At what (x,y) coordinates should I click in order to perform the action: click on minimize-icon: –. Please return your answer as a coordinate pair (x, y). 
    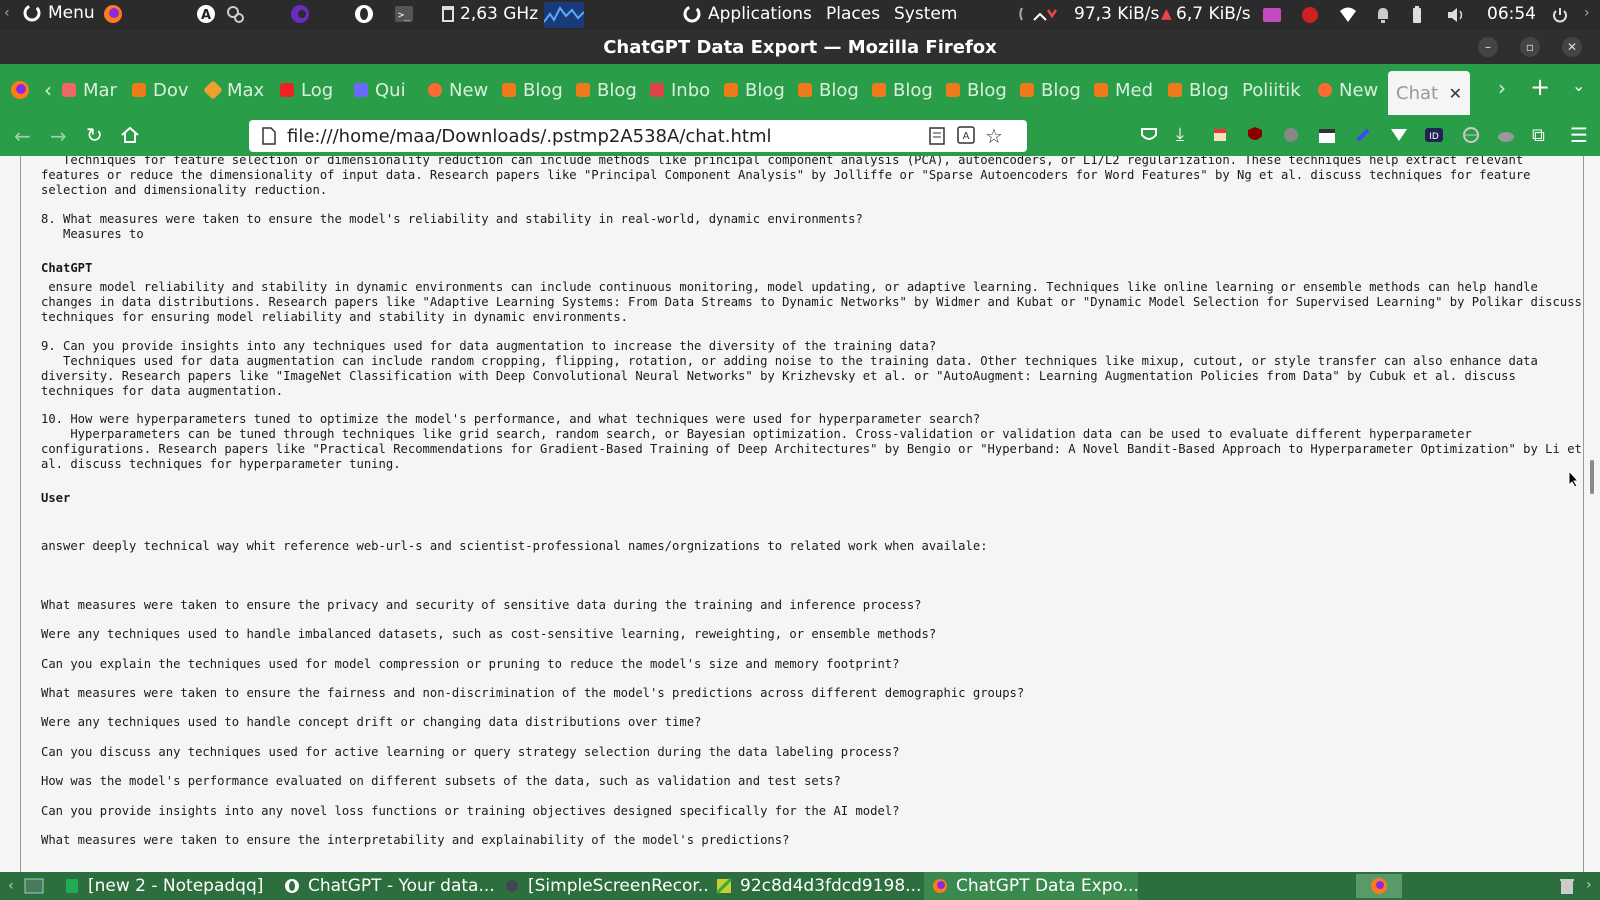
    Looking at the image, I should click on (1488, 47).